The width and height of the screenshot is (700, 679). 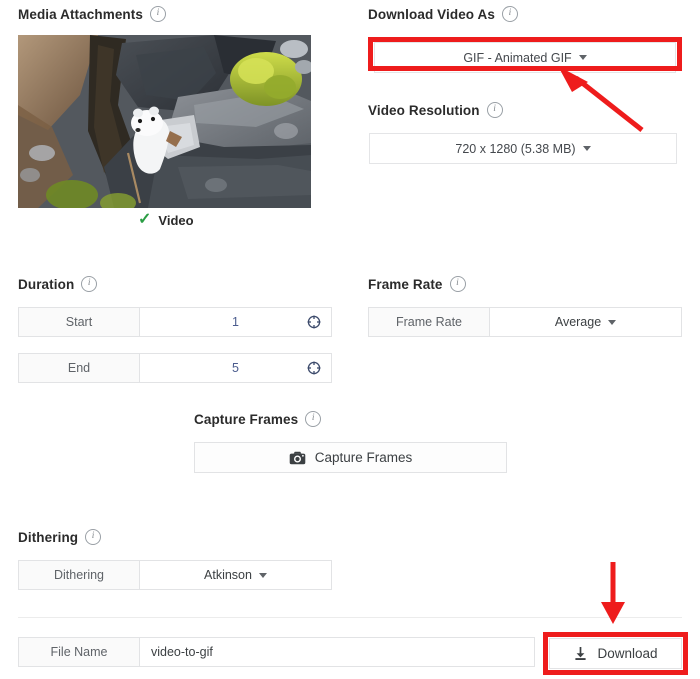 What do you see at coordinates (515, 148) in the screenshot?
I see `video-resolution-value: 720 x 1280 (5.38 MB)` at bounding box center [515, 148].